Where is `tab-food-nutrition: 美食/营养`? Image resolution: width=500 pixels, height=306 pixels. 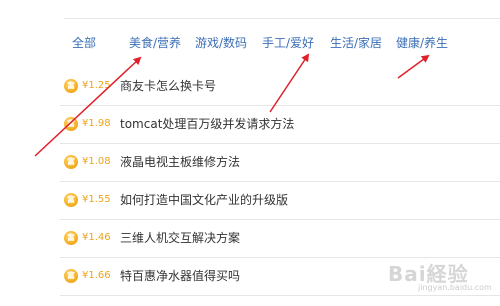
tab-food-nutrition: 美食/营养 is located at coordinates (155, 43).